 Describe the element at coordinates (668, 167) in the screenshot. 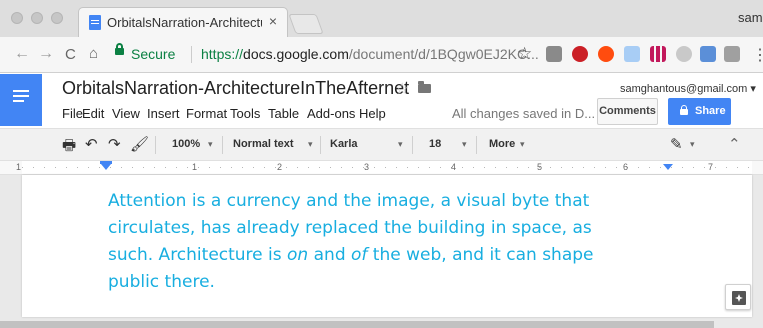

I see `right-indent-marker-icon` at that location.